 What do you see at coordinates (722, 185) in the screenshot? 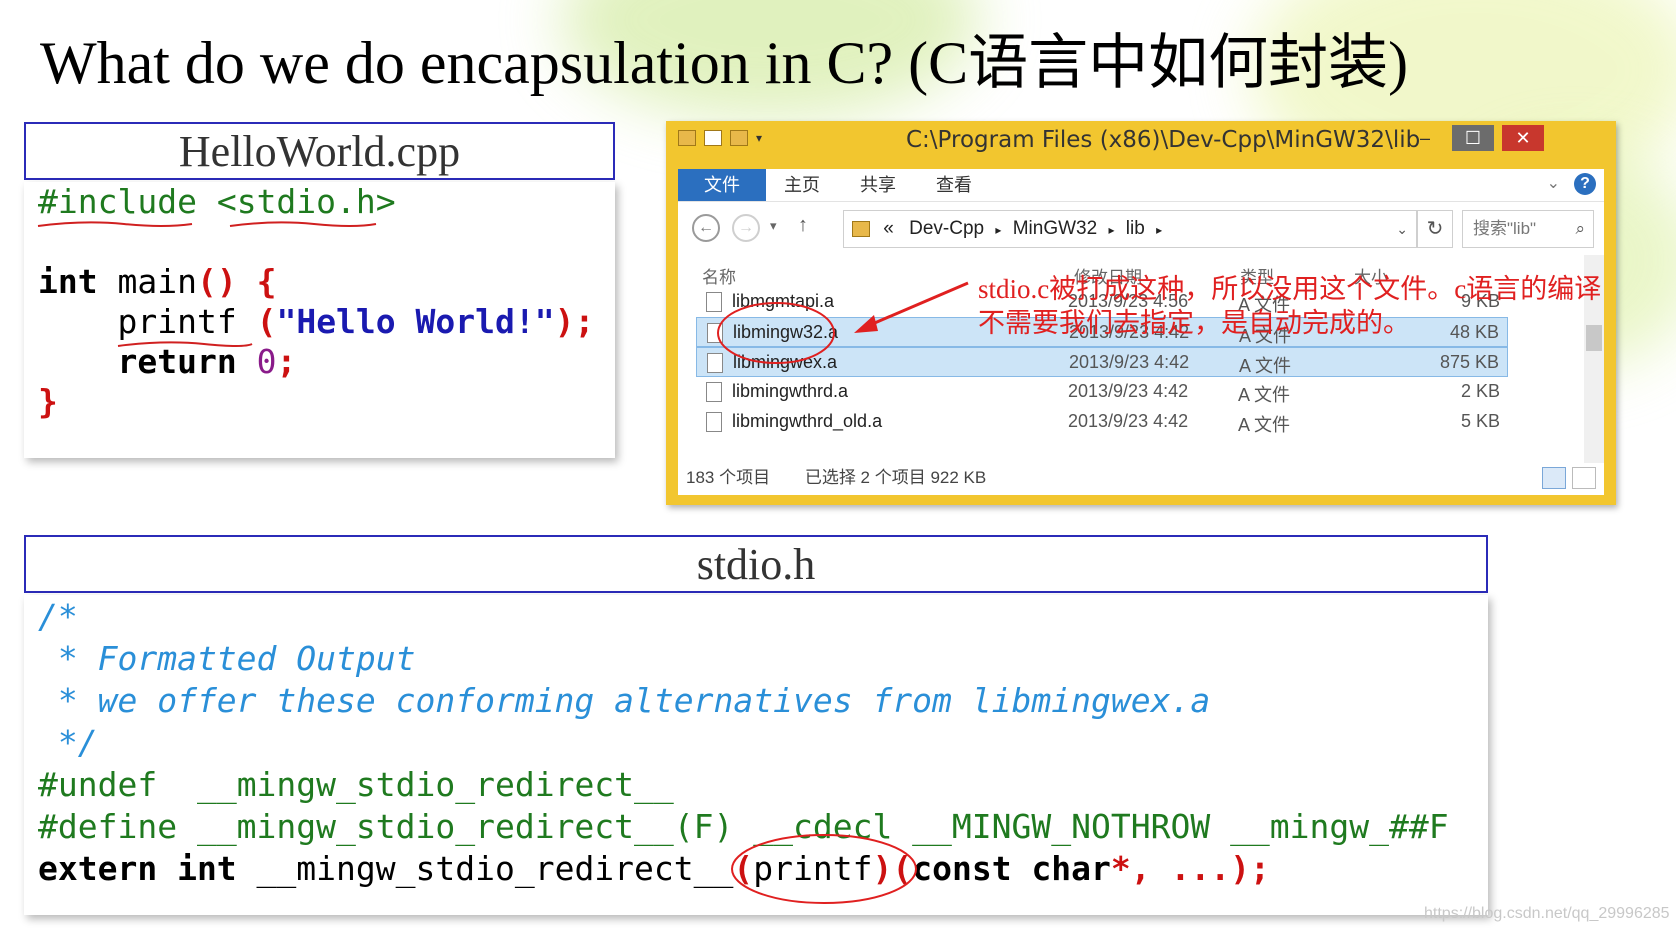
I see `tab-file: 文件` at bounding box center [722, 185].